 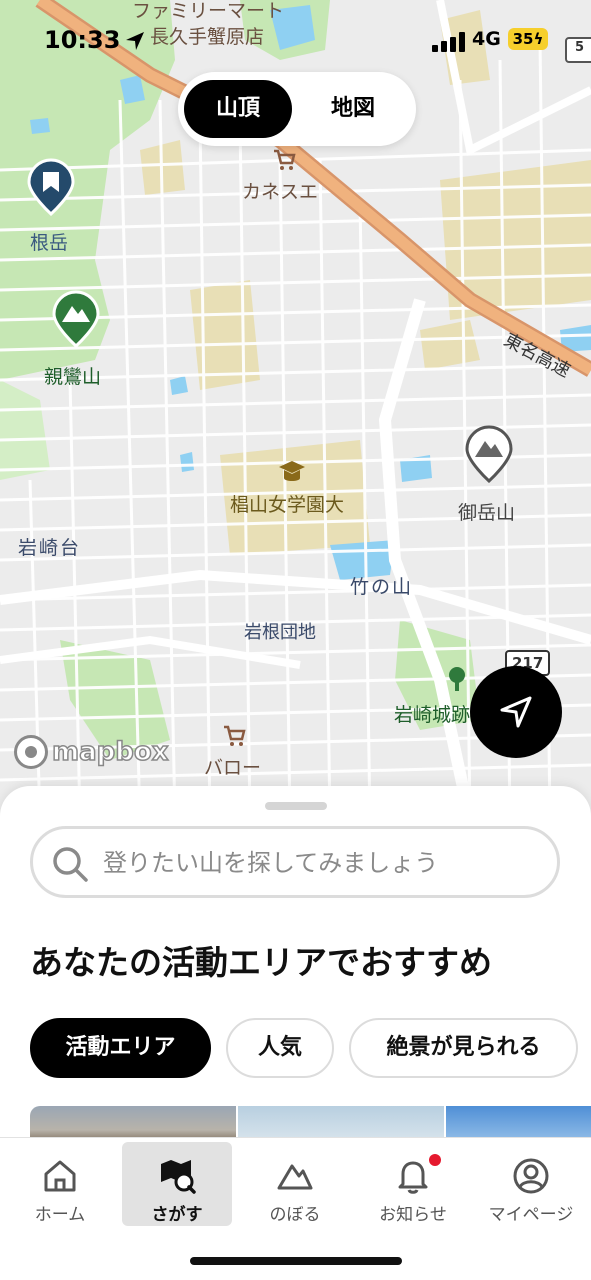 What do you see at coordinates (177, 1215) in the screenshot?
I see `tab-label: さがす` at bounding box center [177, 1215].